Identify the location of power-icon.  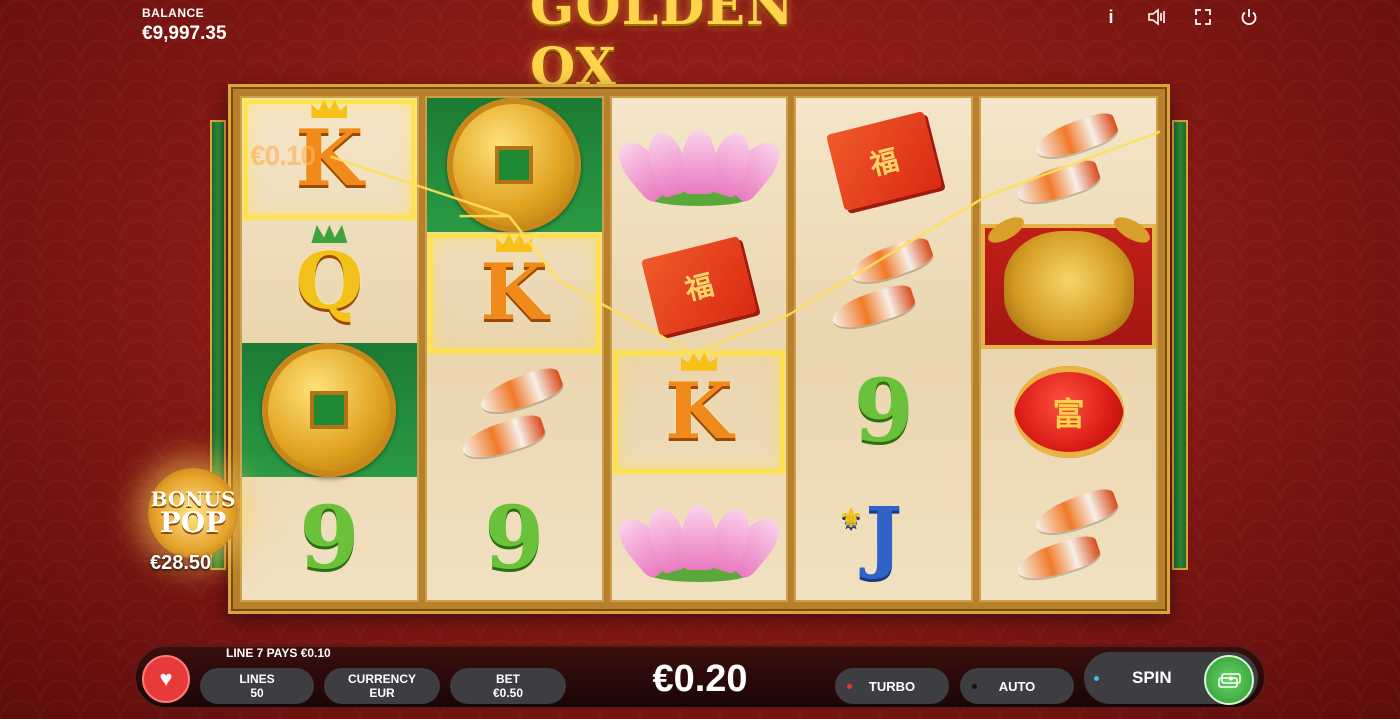
(1249, 17).